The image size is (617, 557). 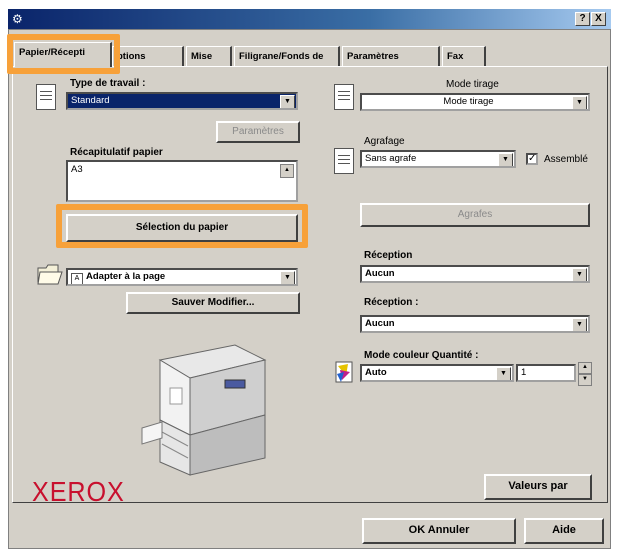 What do you see at coordinates (126, 276) in the screenshot?
I see `fit-value: Adapter à la page` at bounding box center [126, 276].